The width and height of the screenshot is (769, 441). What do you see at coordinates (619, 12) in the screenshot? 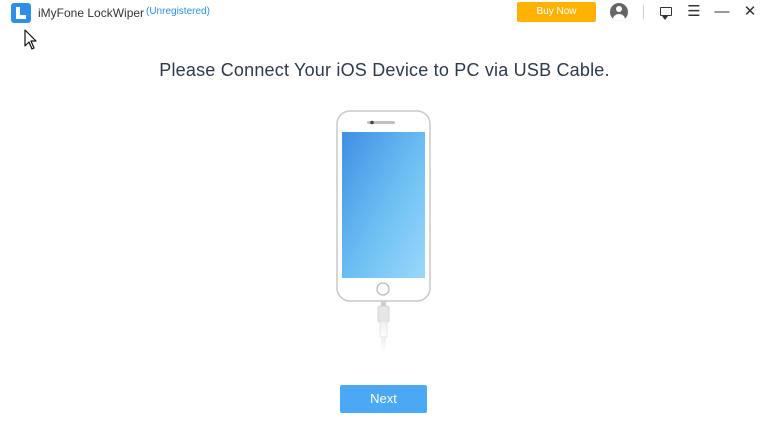
I see `account-icon` at bounding box center [619, 12].